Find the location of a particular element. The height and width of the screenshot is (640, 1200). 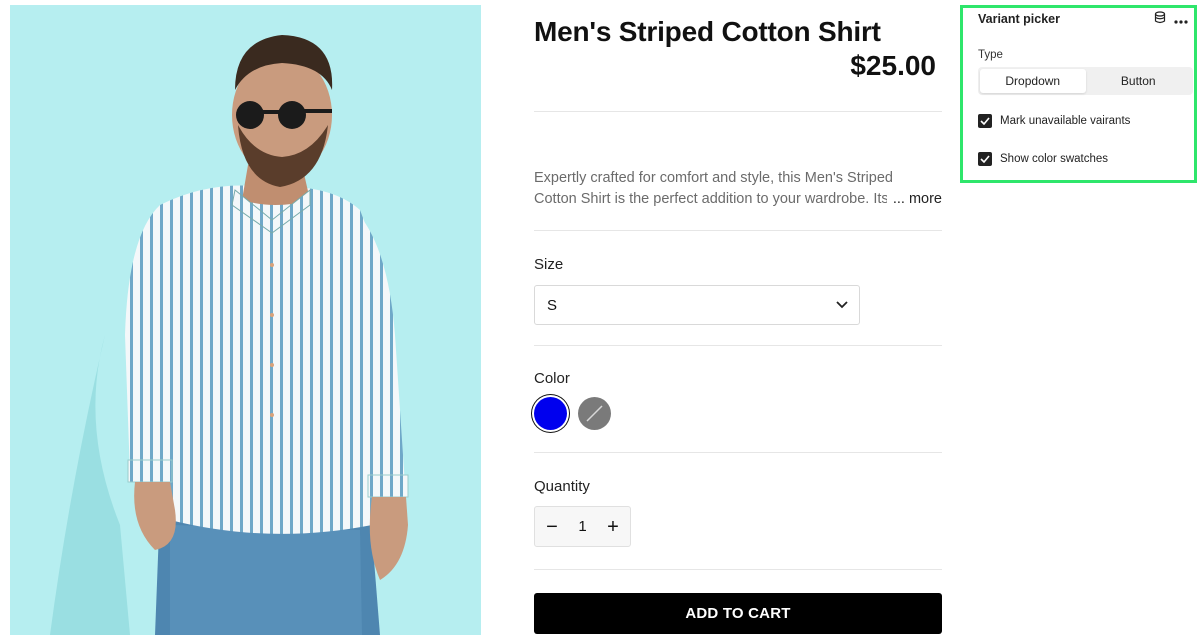

more-link: ... more is located at coordinates (914, 199).